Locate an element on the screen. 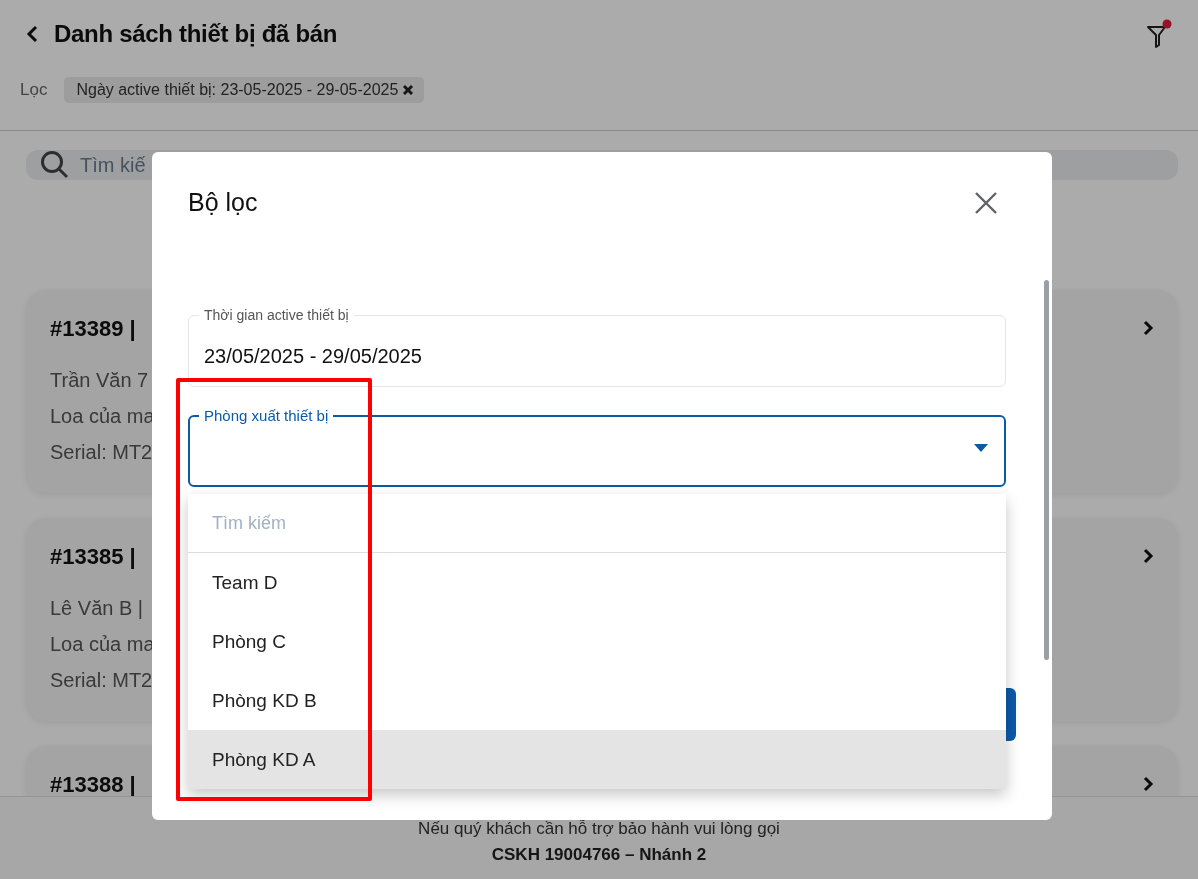  filter-label: Lọc is located at coordinates (34, 90).